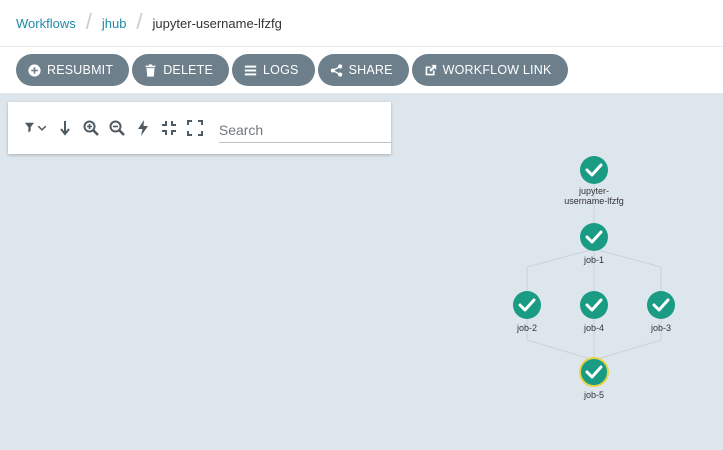 The image size is (723, 450). What do you see at coordinates (250, 70) in the screenshot?
I see `list-icon` at bounding box center [250, 70].